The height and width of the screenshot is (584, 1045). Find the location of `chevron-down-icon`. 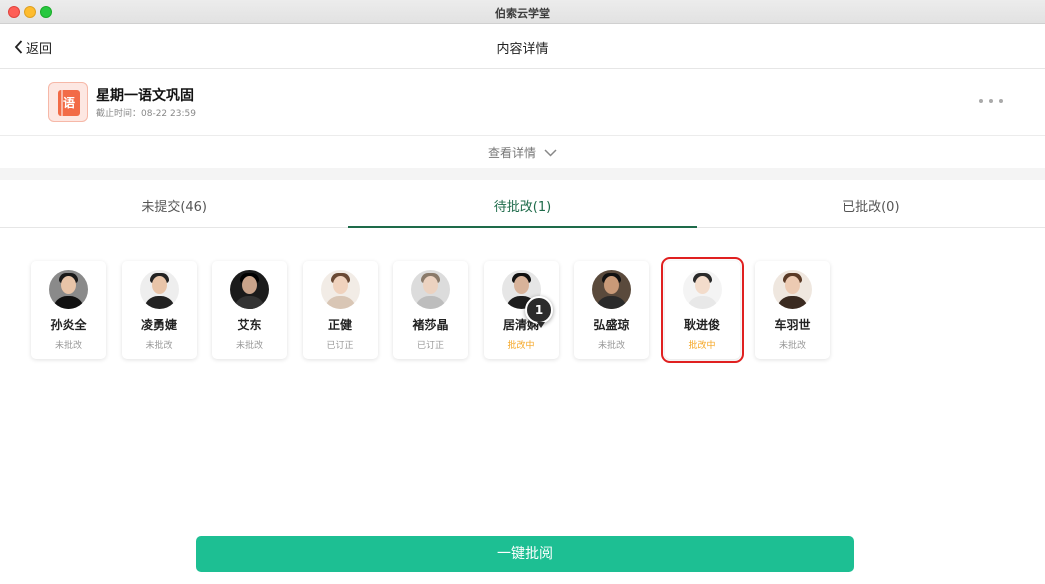

chevron-down-icon is located at coordinates (550, 152).